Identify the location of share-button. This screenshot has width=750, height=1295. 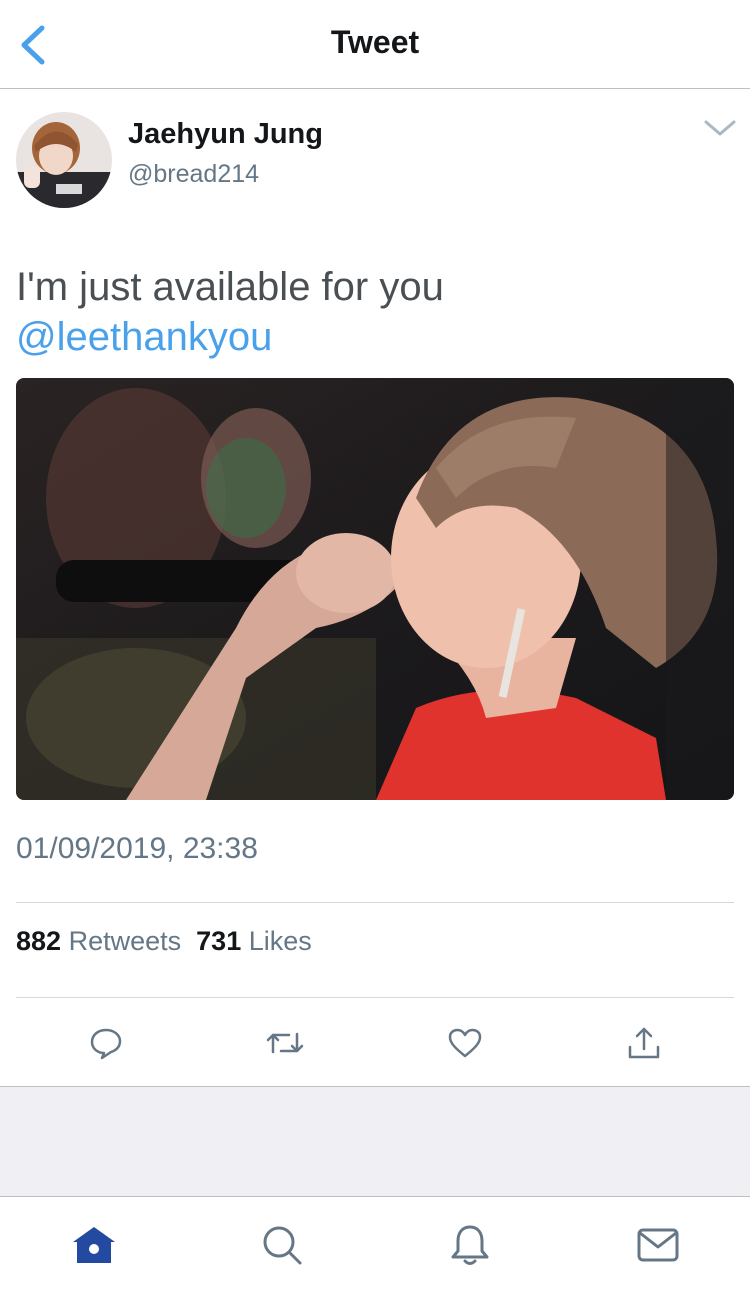
(644, 1043).